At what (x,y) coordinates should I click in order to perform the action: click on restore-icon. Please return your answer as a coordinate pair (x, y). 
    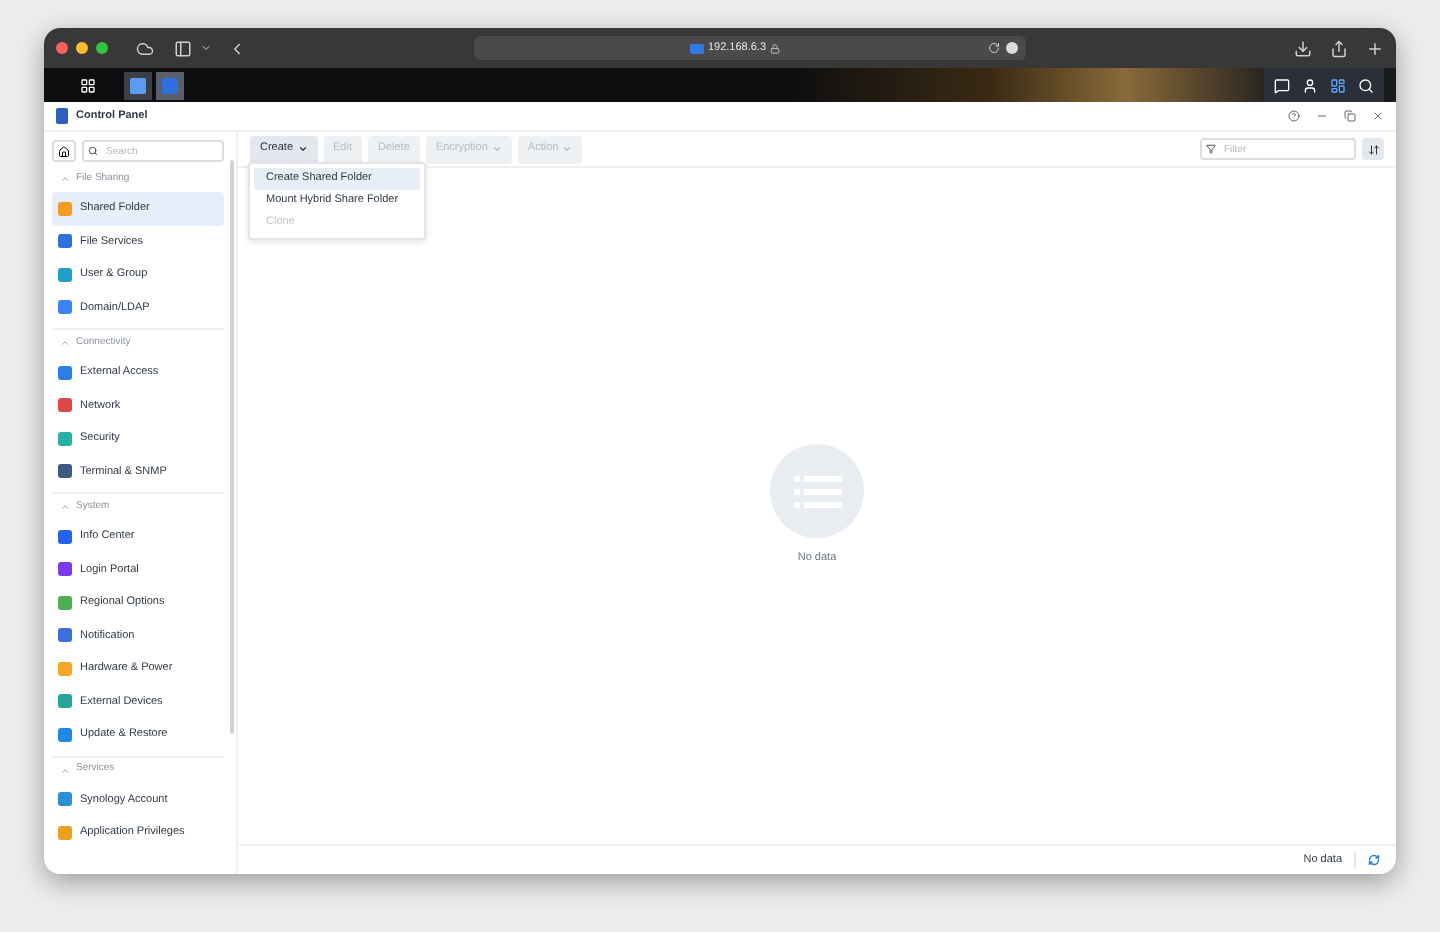
    Looking at the image, I should click on (1350, 116).